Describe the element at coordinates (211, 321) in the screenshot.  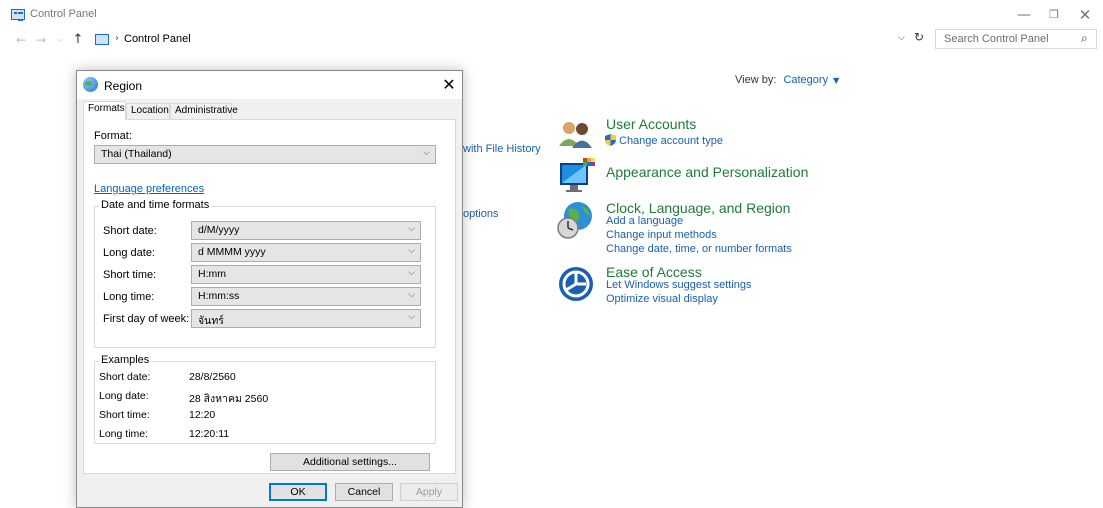
I see `first-day-of-week-value: จันทร์` at that location.